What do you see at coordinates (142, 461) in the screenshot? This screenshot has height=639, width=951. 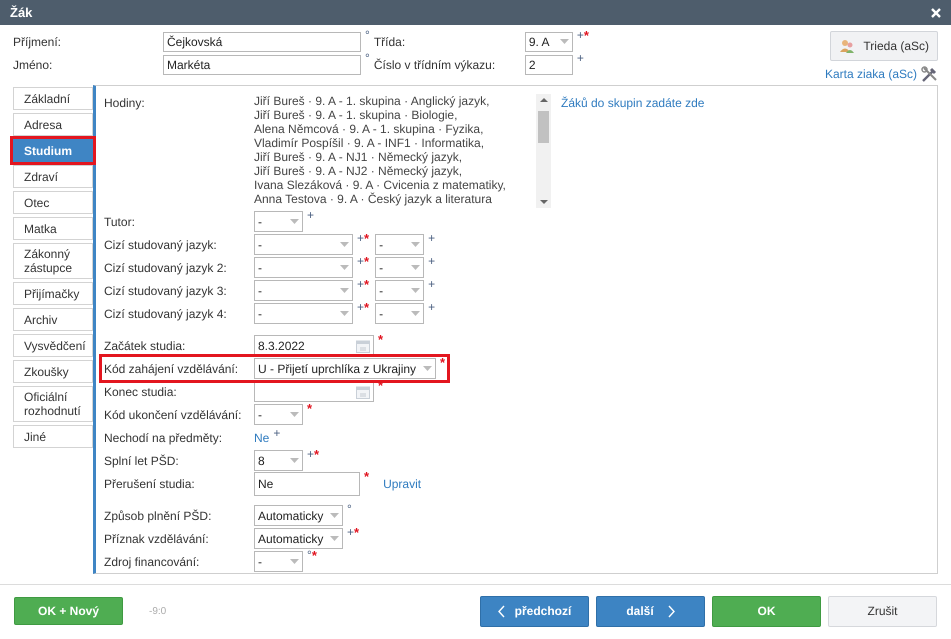 I see `field-label: Splní let PŠD:` at bounding box center [142, 461].